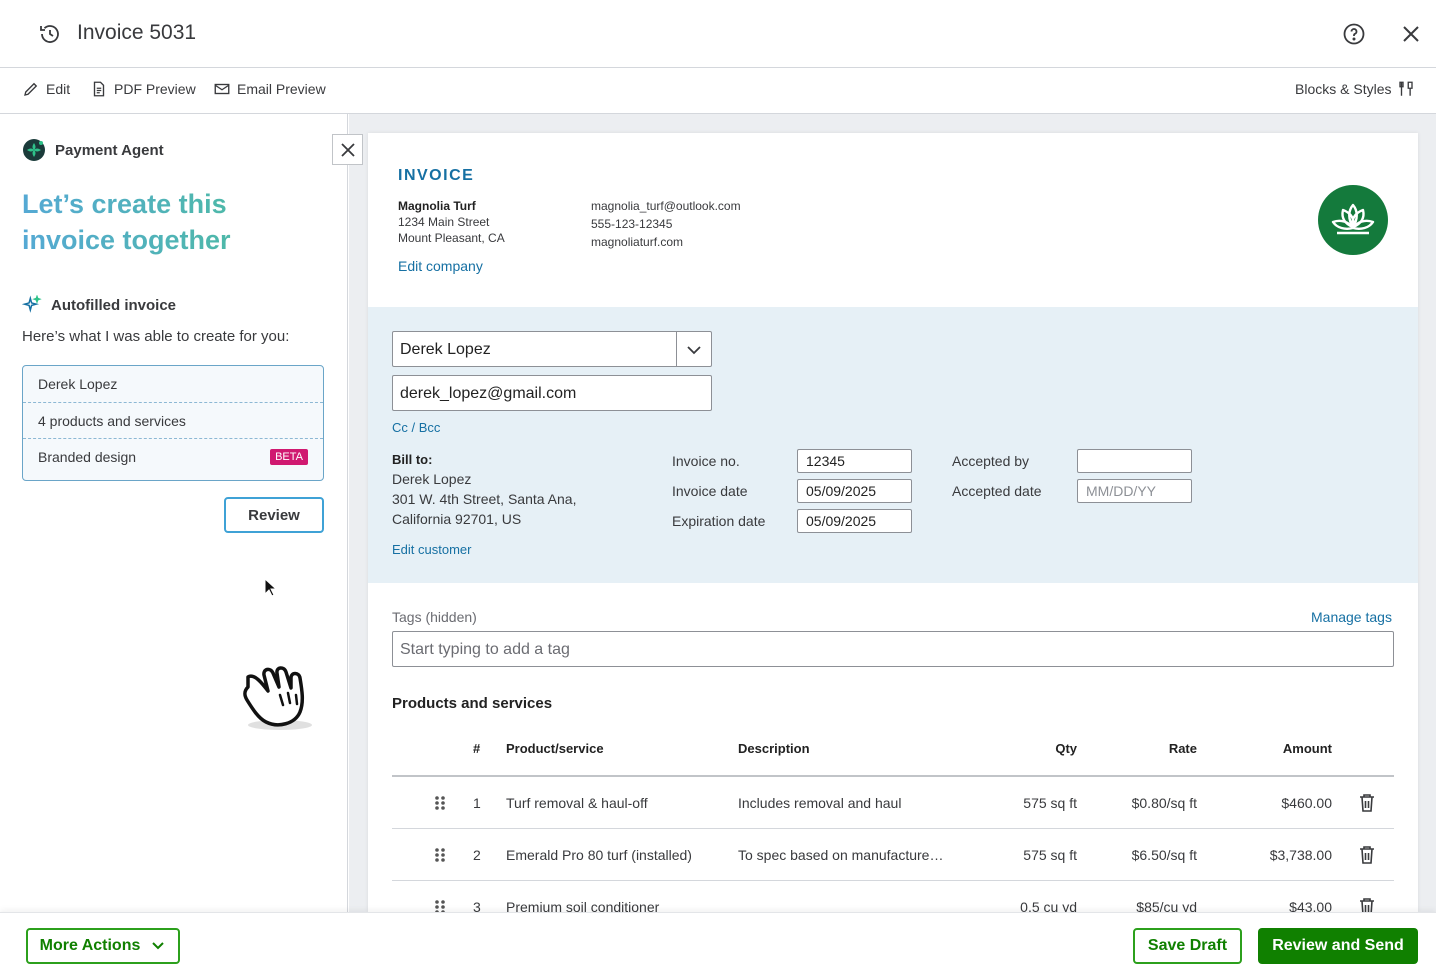 This screenshot has height=978, width=1436. I want to click on invoice-date-field: 05/09/2025, so click(854, 491).